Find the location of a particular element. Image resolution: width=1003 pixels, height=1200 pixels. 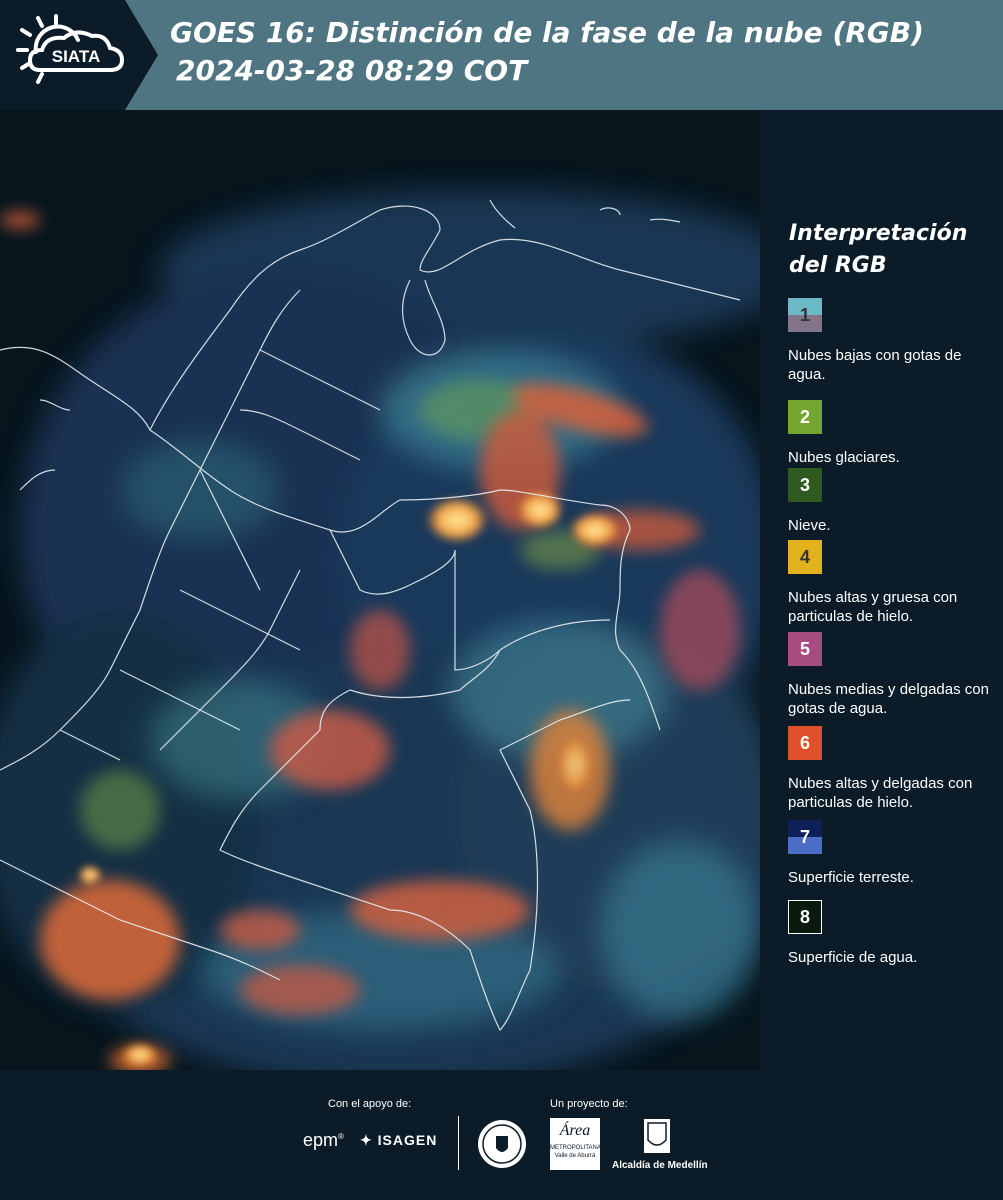

legend-label: Superficie de agua. is located at coordinates (853, 957).